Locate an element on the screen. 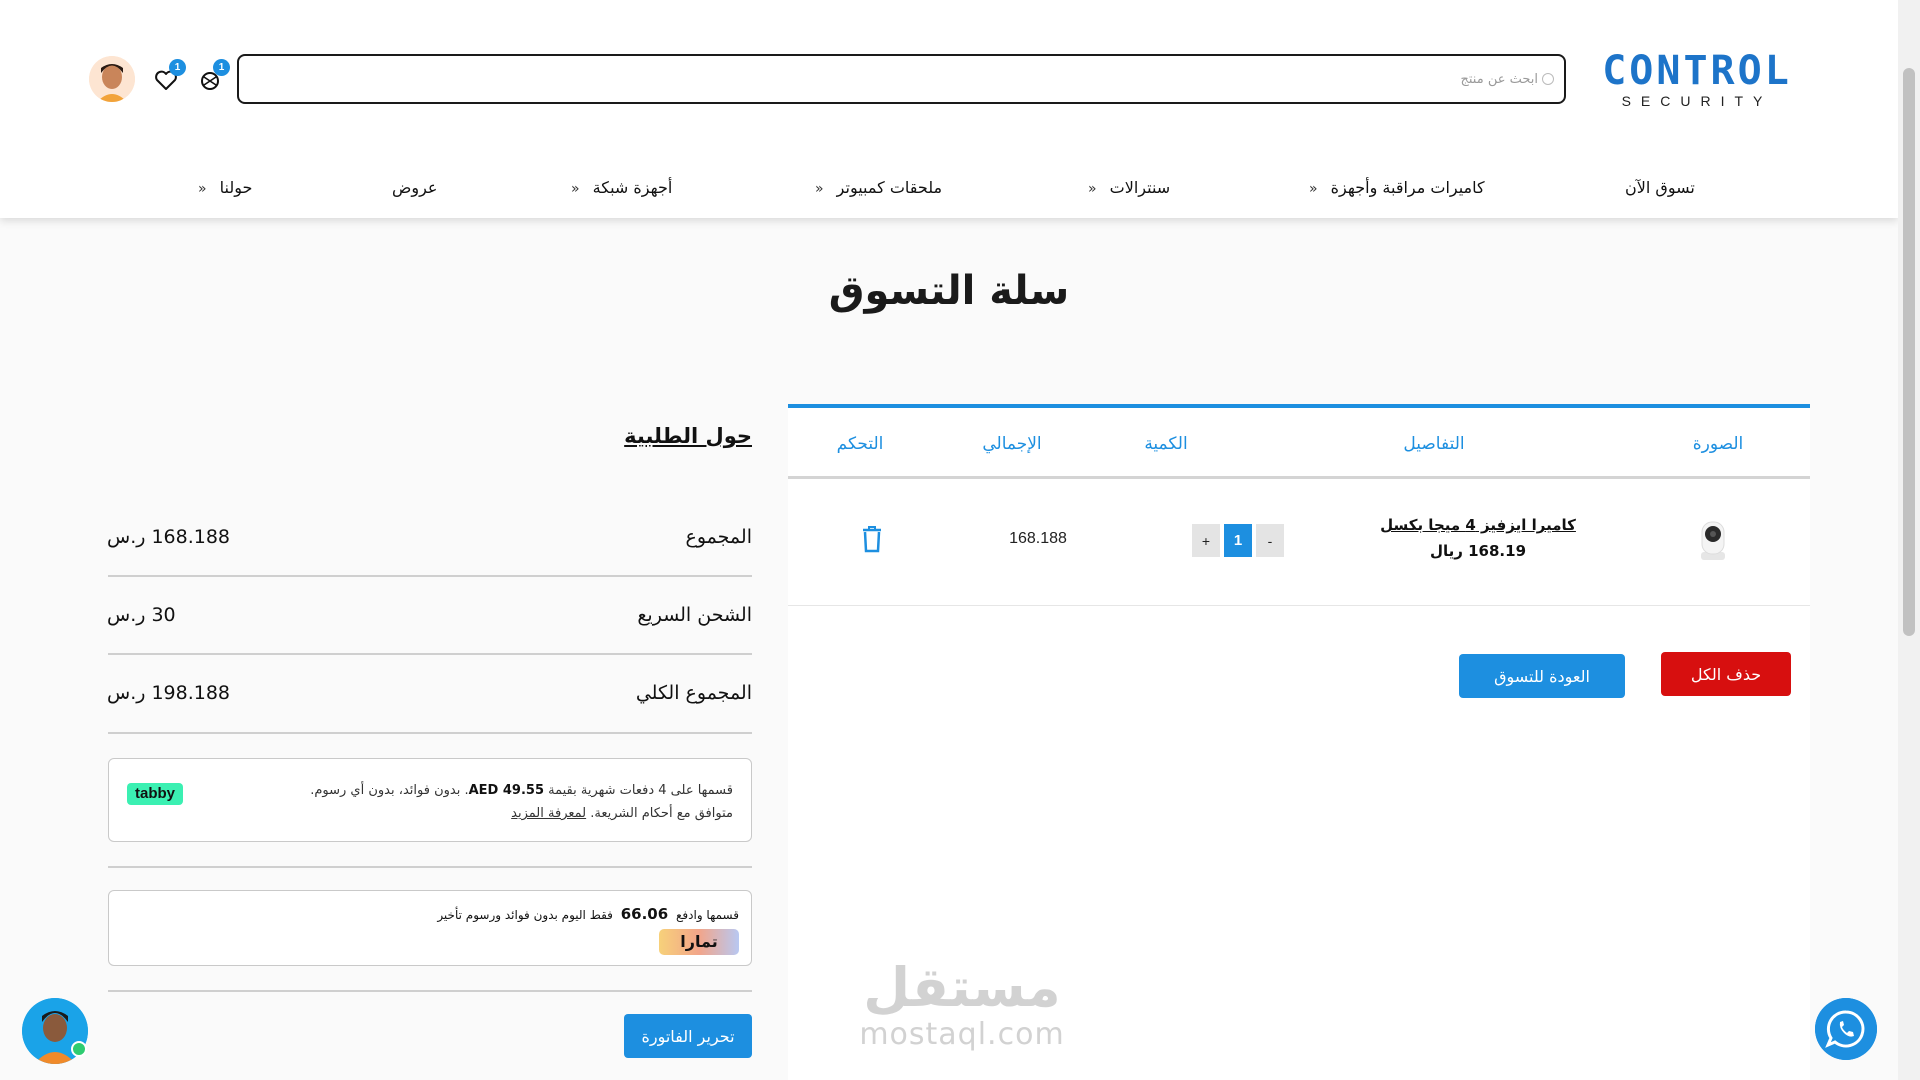 The height and width of the screenshot is (1080, 1920). logo-wordmark: CONTROL is located at coordinates (1697, 71).